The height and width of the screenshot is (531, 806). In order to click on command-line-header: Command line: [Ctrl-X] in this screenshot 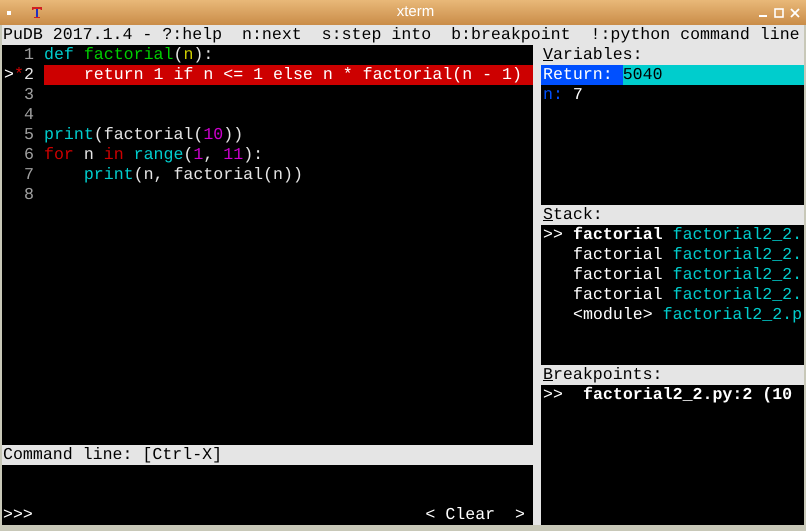, I will do `click(267, 455)`.